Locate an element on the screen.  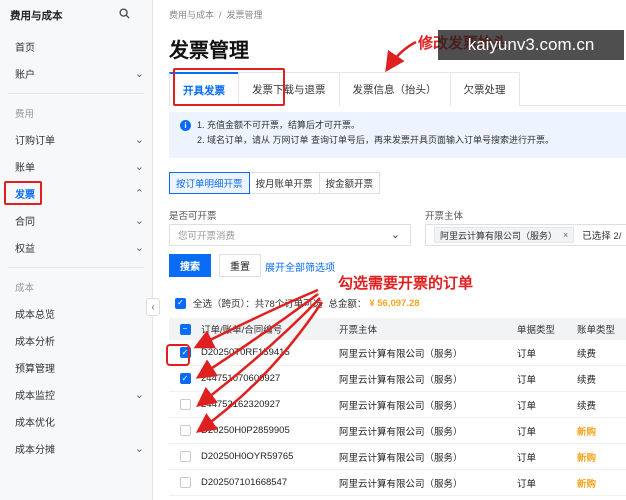
subtab-bar: 按订单明细开票 按月账单开票 按金额开票 is located at coordinates (275, 183).